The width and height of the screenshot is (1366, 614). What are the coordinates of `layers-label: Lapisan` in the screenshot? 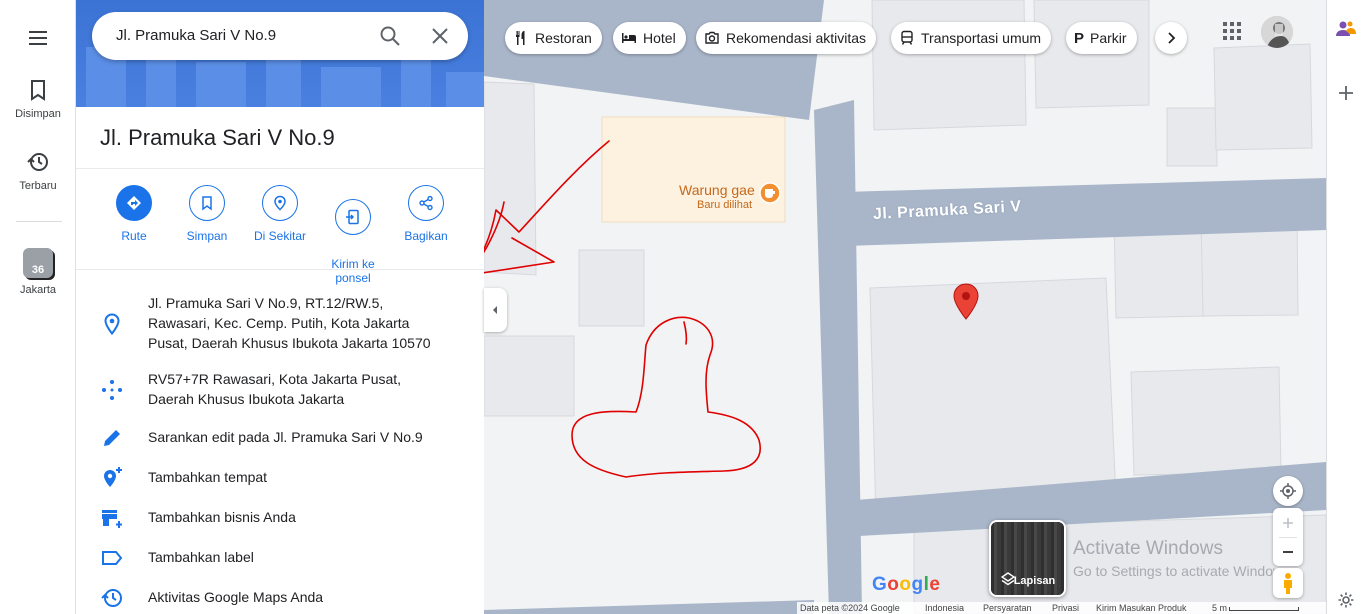 It's located at (1034, 581).